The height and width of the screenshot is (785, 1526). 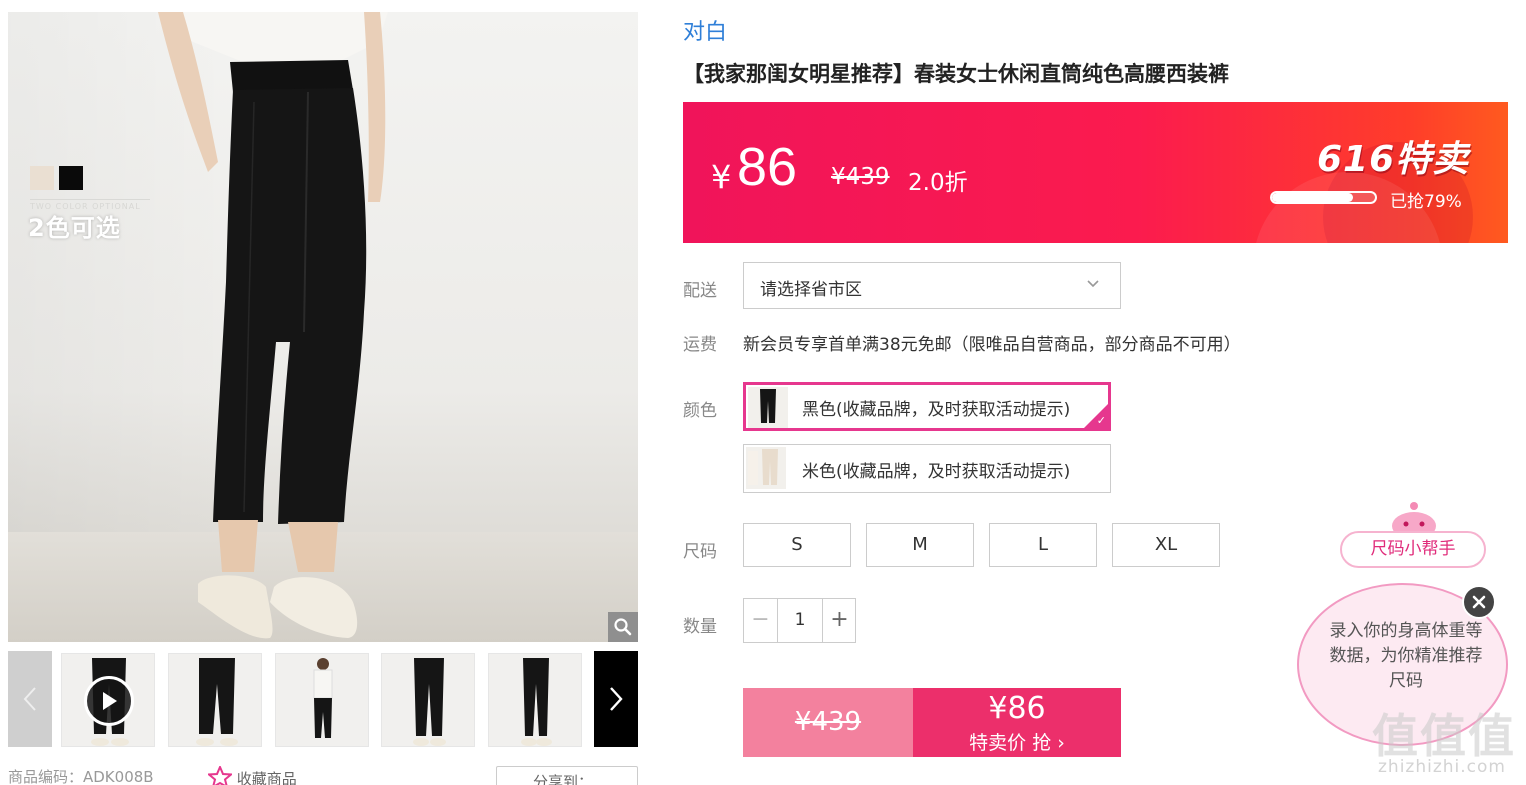 What do you see at coordinates (860, 177) in the screenshot?
I see `original-price: ¥439` at bounding box center [860, 177].